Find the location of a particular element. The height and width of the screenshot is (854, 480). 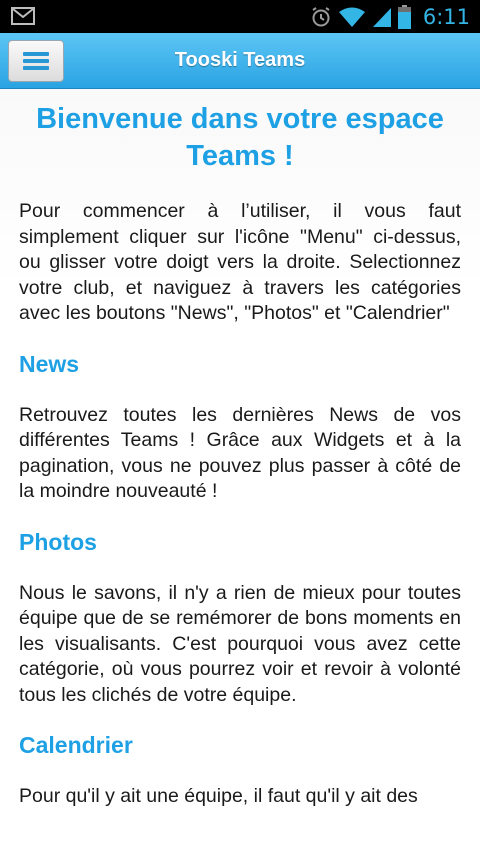

app-header: Tooski Teams is located at coordinates (240, 61).